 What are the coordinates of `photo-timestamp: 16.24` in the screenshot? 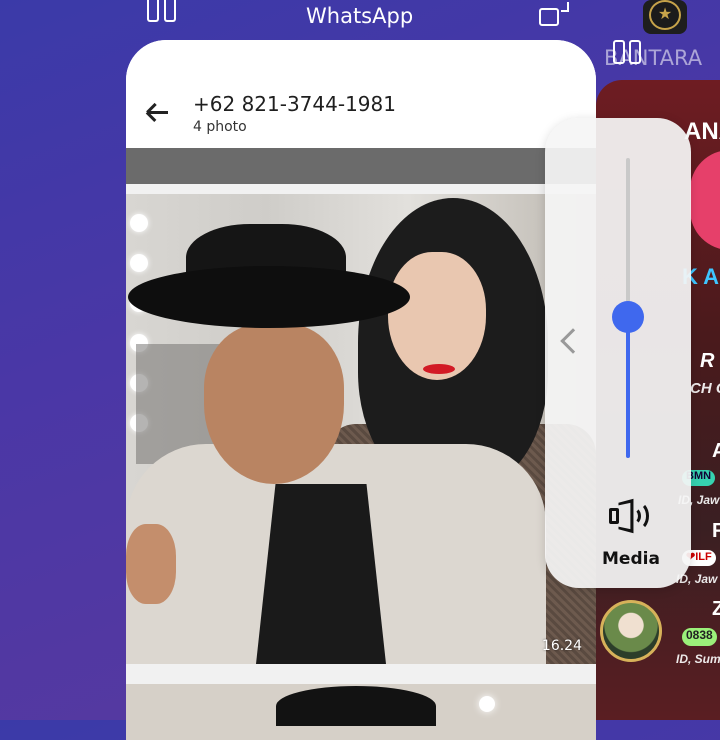 It's located at (561, 646).